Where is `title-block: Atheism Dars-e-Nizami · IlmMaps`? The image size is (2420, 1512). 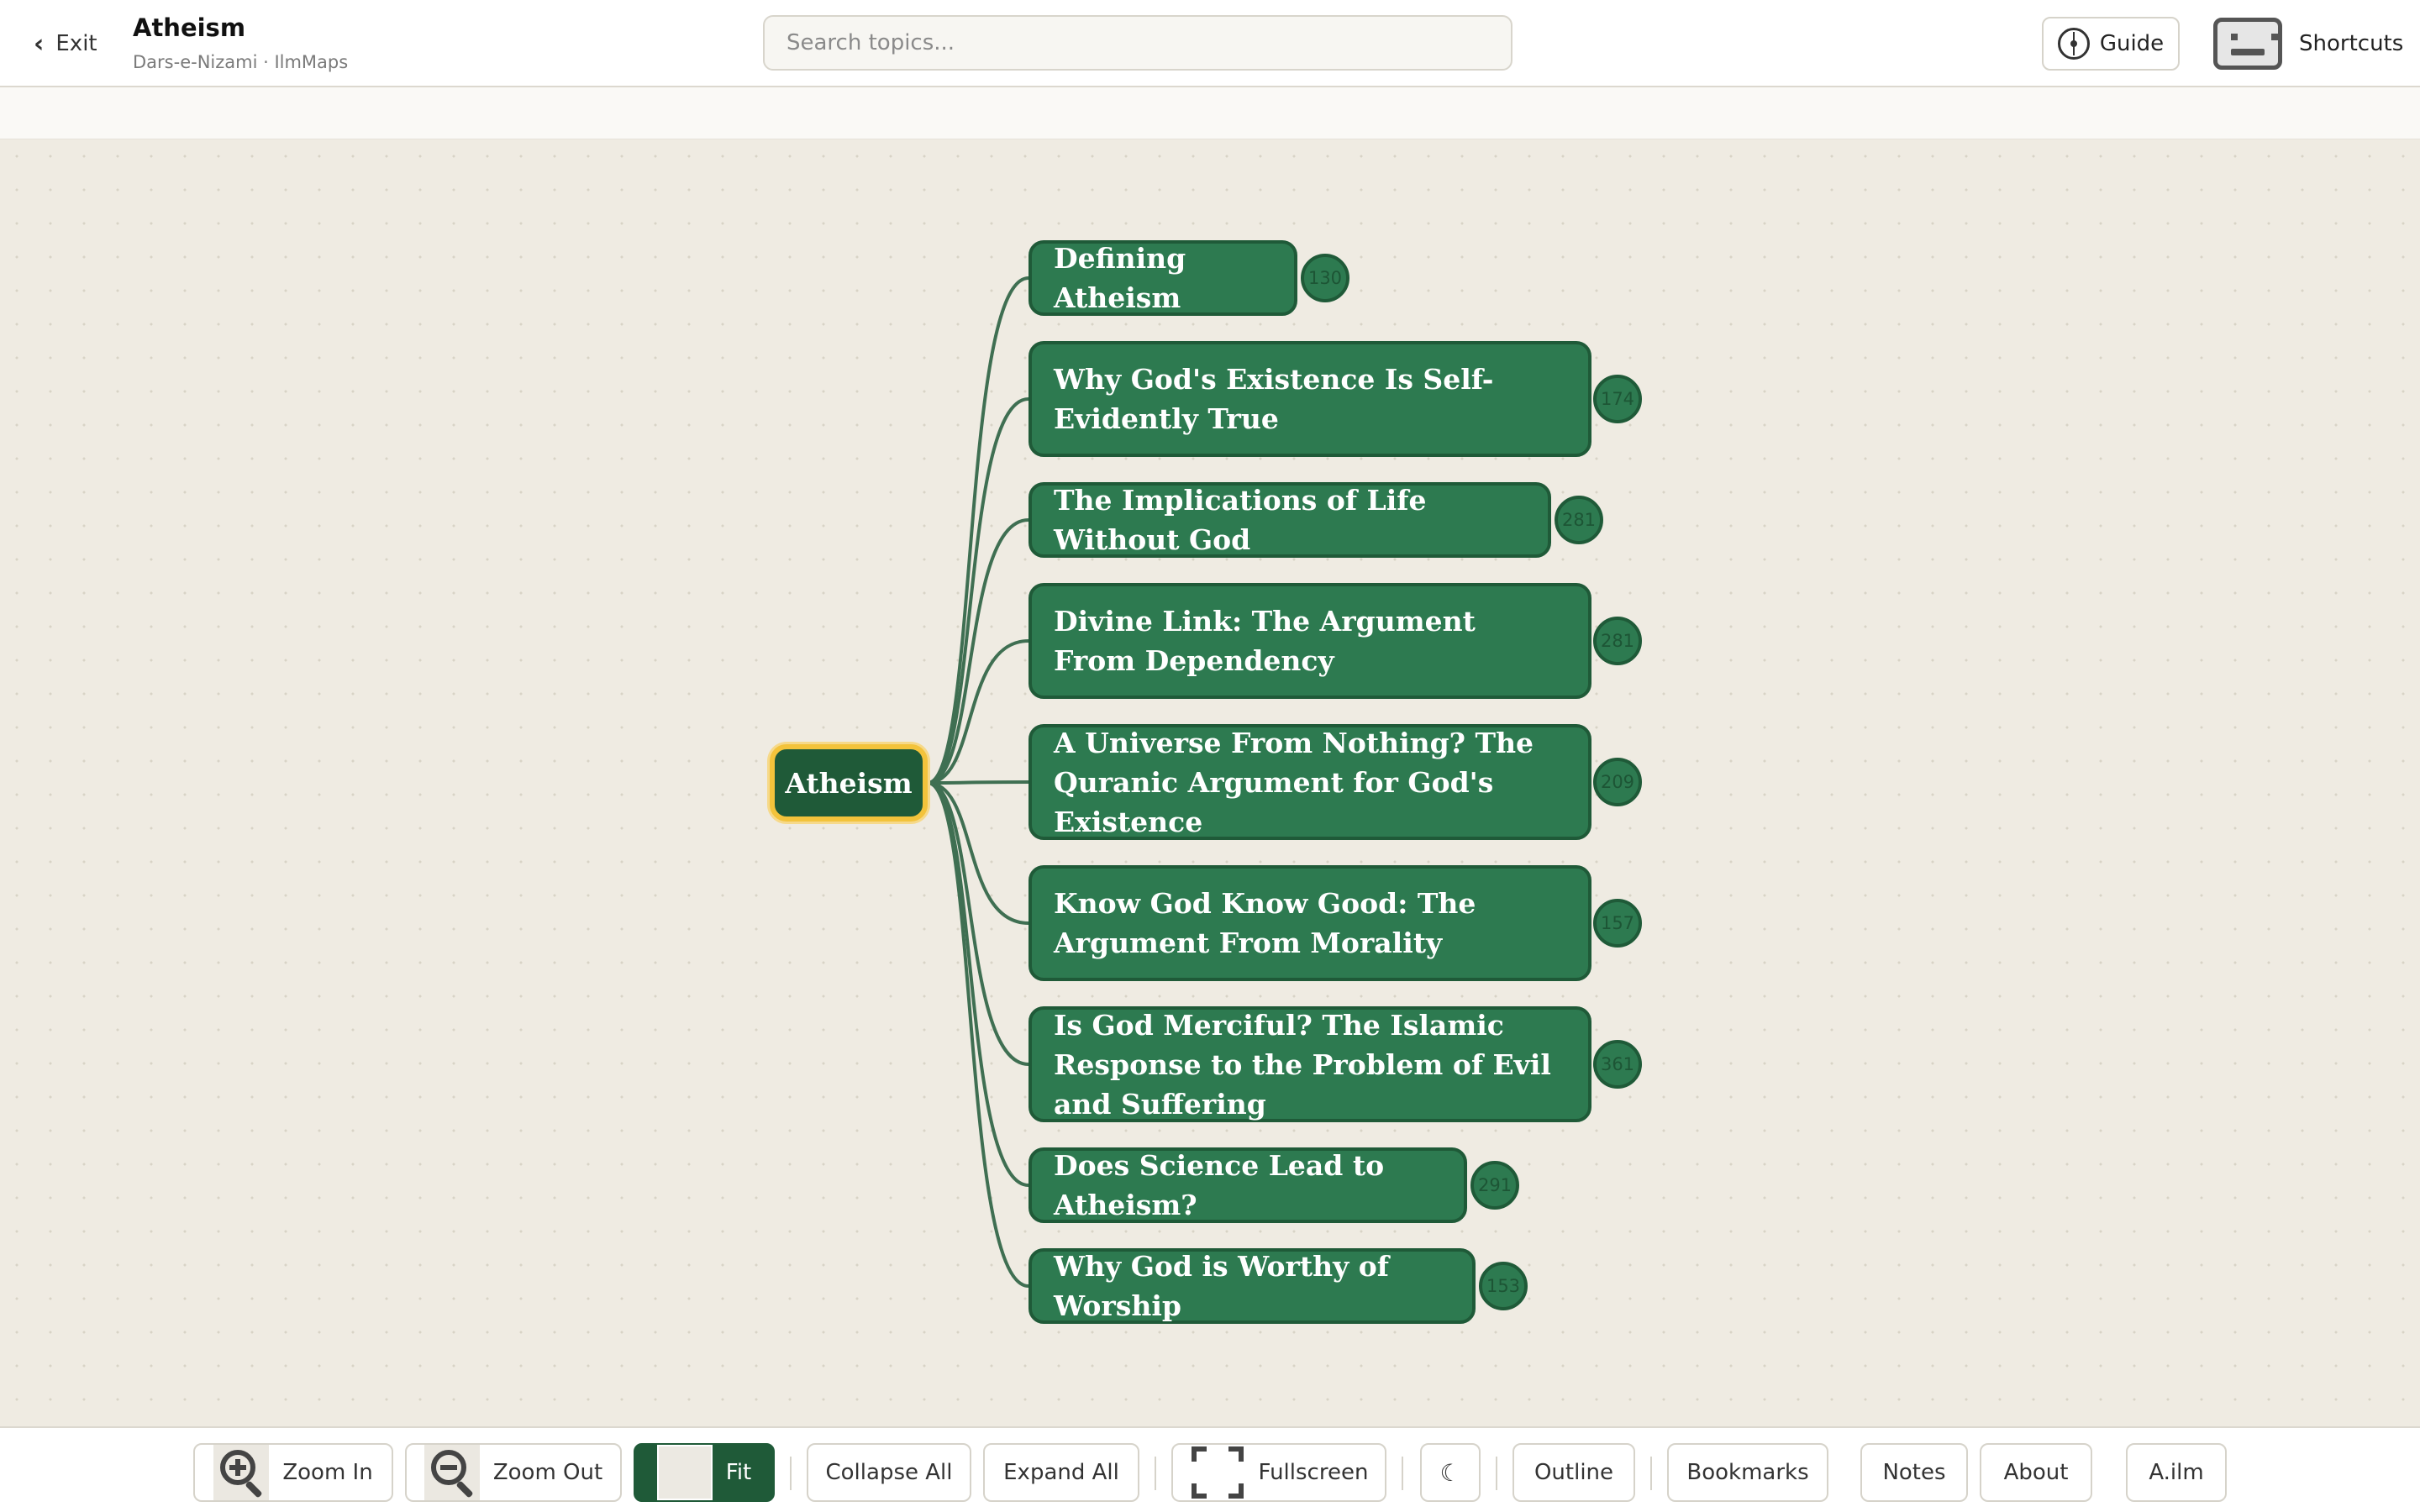 title-block: Atheism Dars-e-Nizami · IlmMaps is located at coordinates (240, 42).